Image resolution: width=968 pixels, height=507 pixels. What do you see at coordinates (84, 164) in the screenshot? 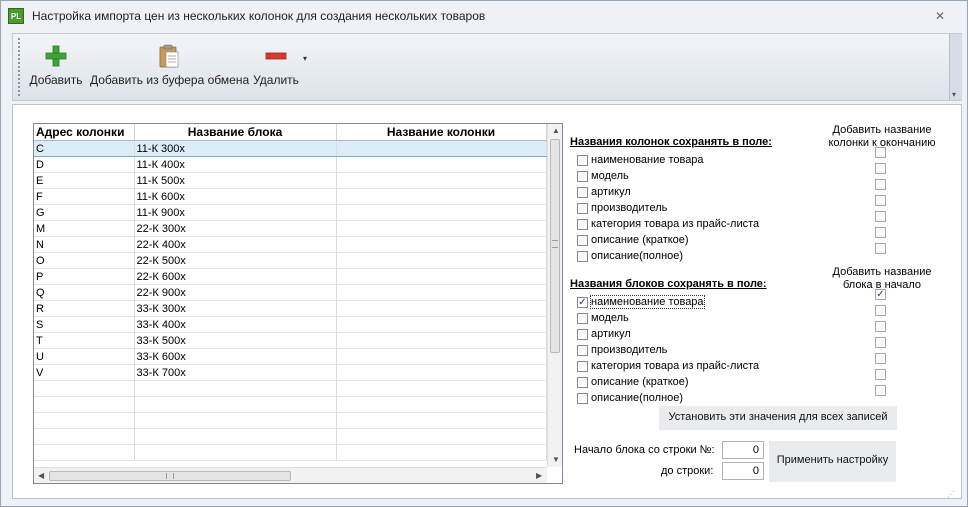
I see `cell-address: D` at bounding box center [84, 164].